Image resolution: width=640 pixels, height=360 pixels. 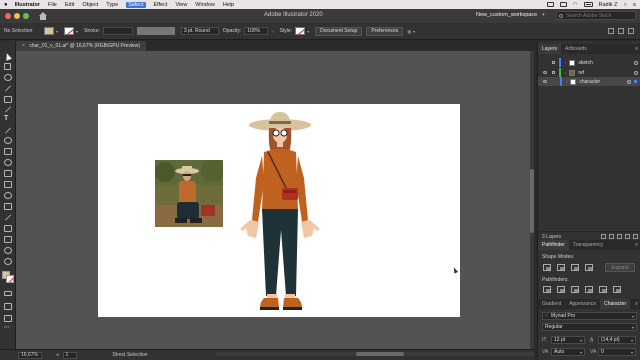 I want to click on stock-search-input: Search Adobe Stock, so click(x=596, y=15).